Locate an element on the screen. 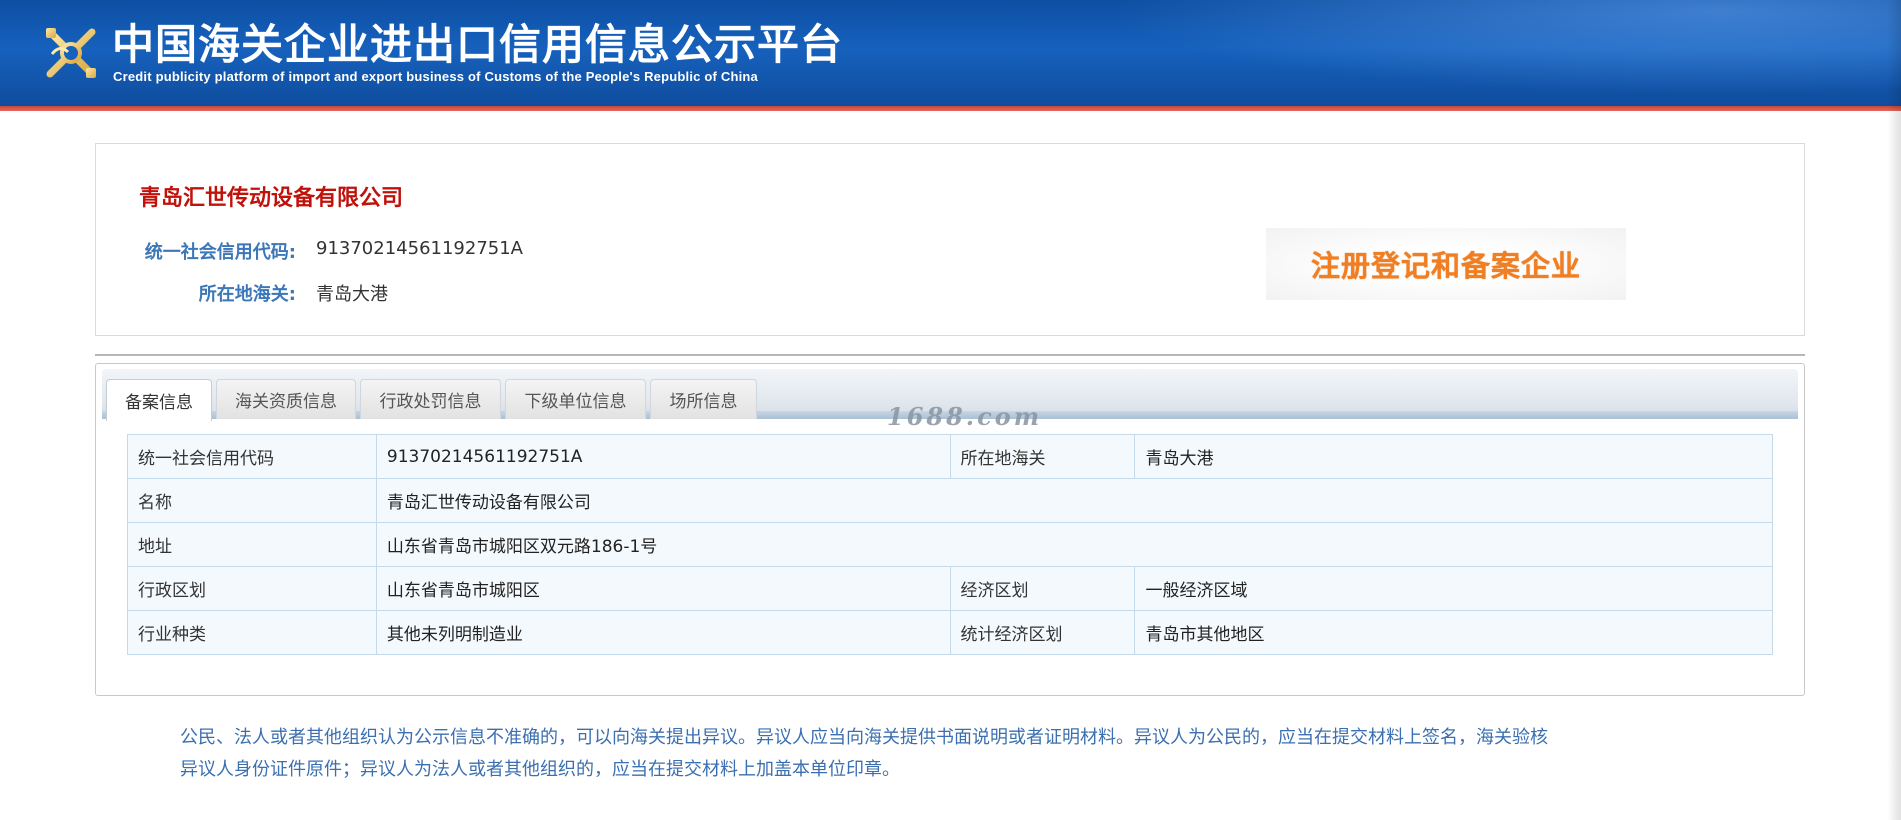  registration-badge: 注册登记和备案企业 is located at coordinates (1446, 264).